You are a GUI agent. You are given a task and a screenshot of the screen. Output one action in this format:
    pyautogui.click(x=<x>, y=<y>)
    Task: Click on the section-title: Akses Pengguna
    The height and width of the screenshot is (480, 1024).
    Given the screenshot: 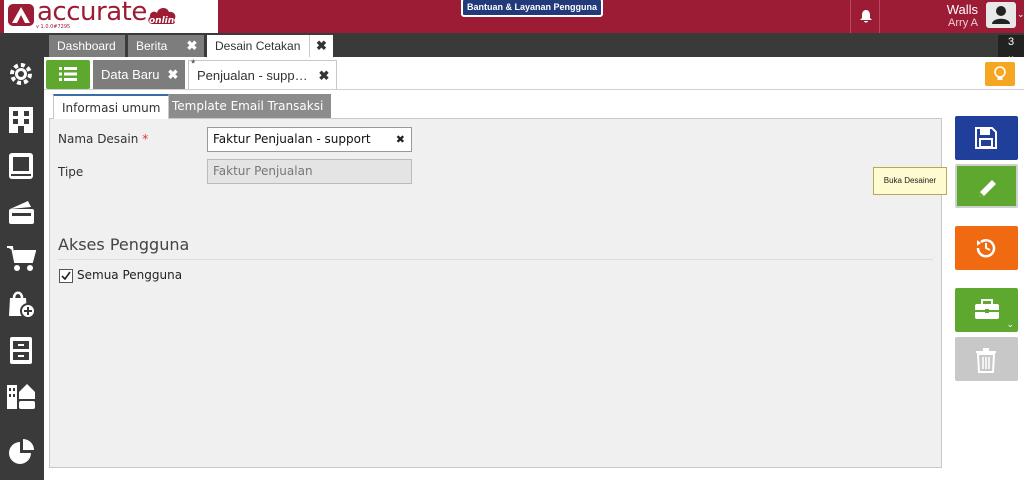 What is the action you would take?
    pyautogui.click(x=124, y=244)
    